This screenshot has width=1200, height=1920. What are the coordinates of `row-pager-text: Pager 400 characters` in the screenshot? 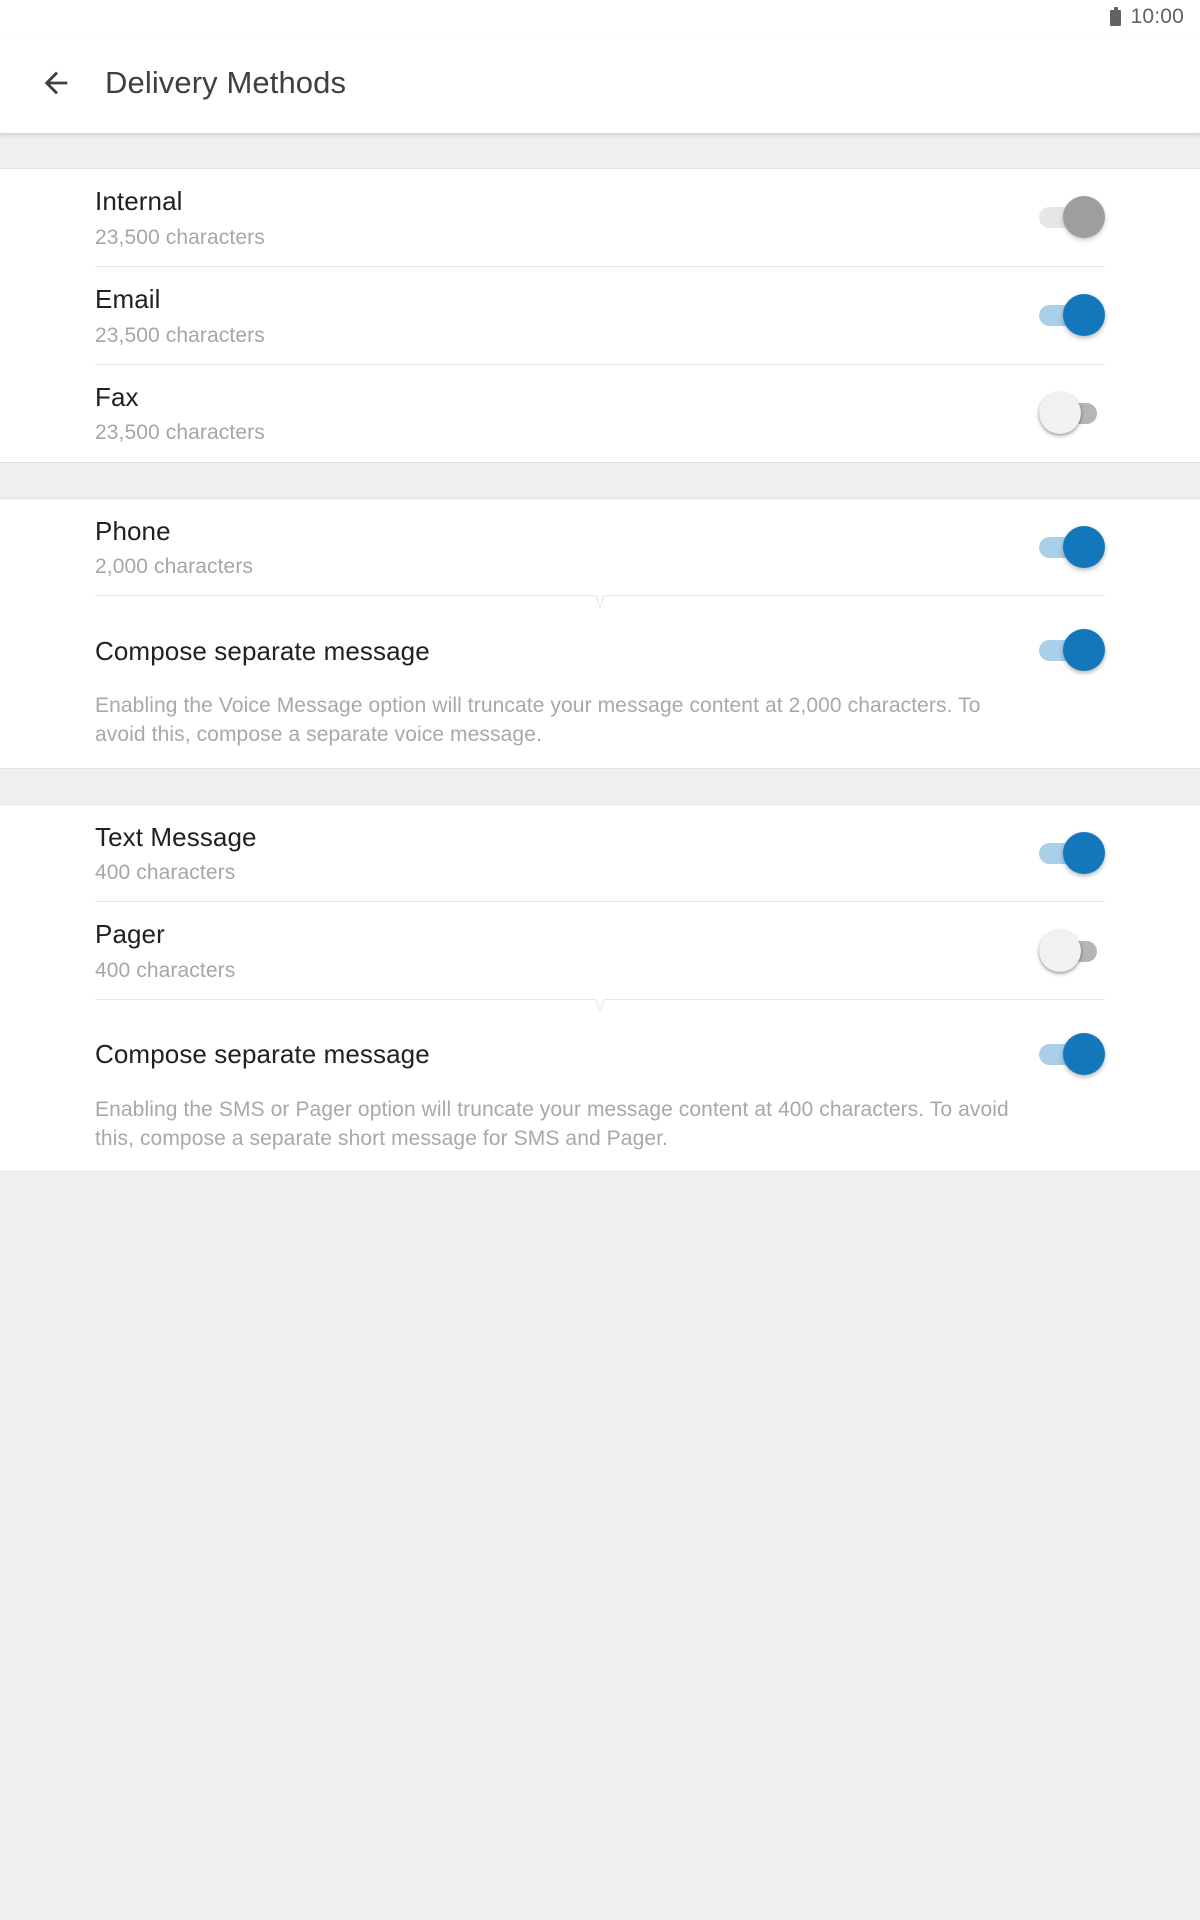 It's located at (555, 950).